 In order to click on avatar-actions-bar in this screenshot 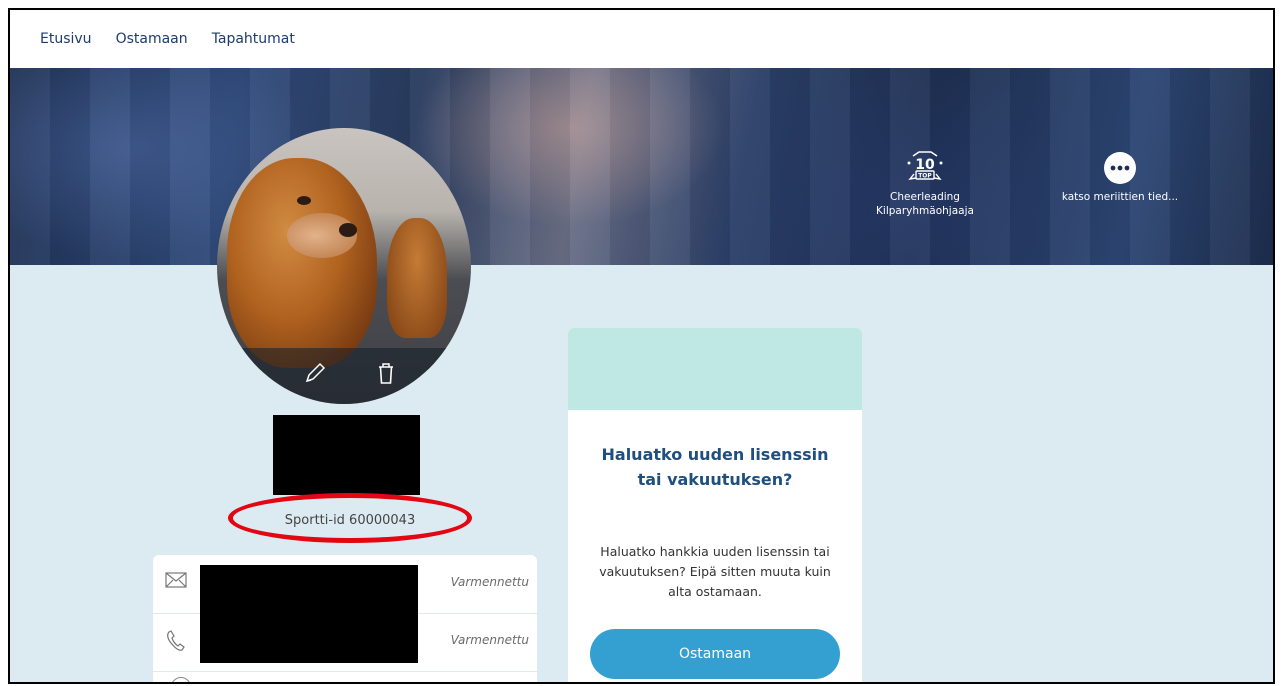, I will do `click(344, 376)`.